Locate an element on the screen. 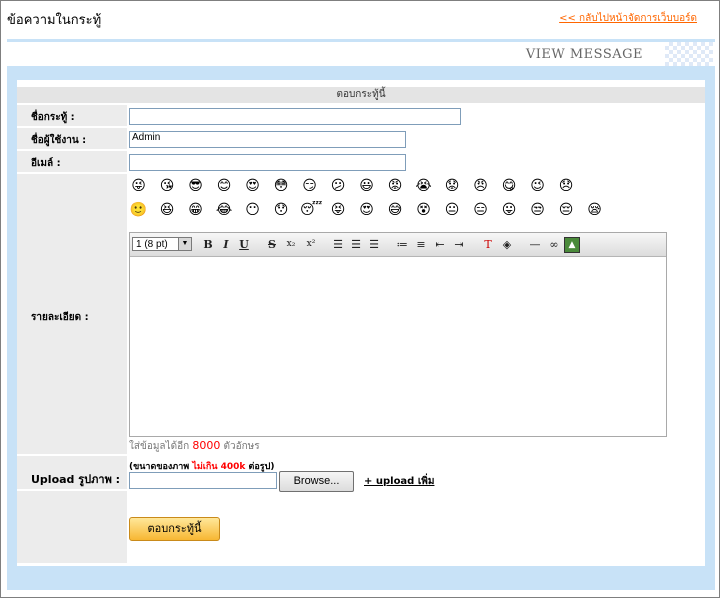  email-label-cell: อีเมล์ : is located at coordinates (72, 161).